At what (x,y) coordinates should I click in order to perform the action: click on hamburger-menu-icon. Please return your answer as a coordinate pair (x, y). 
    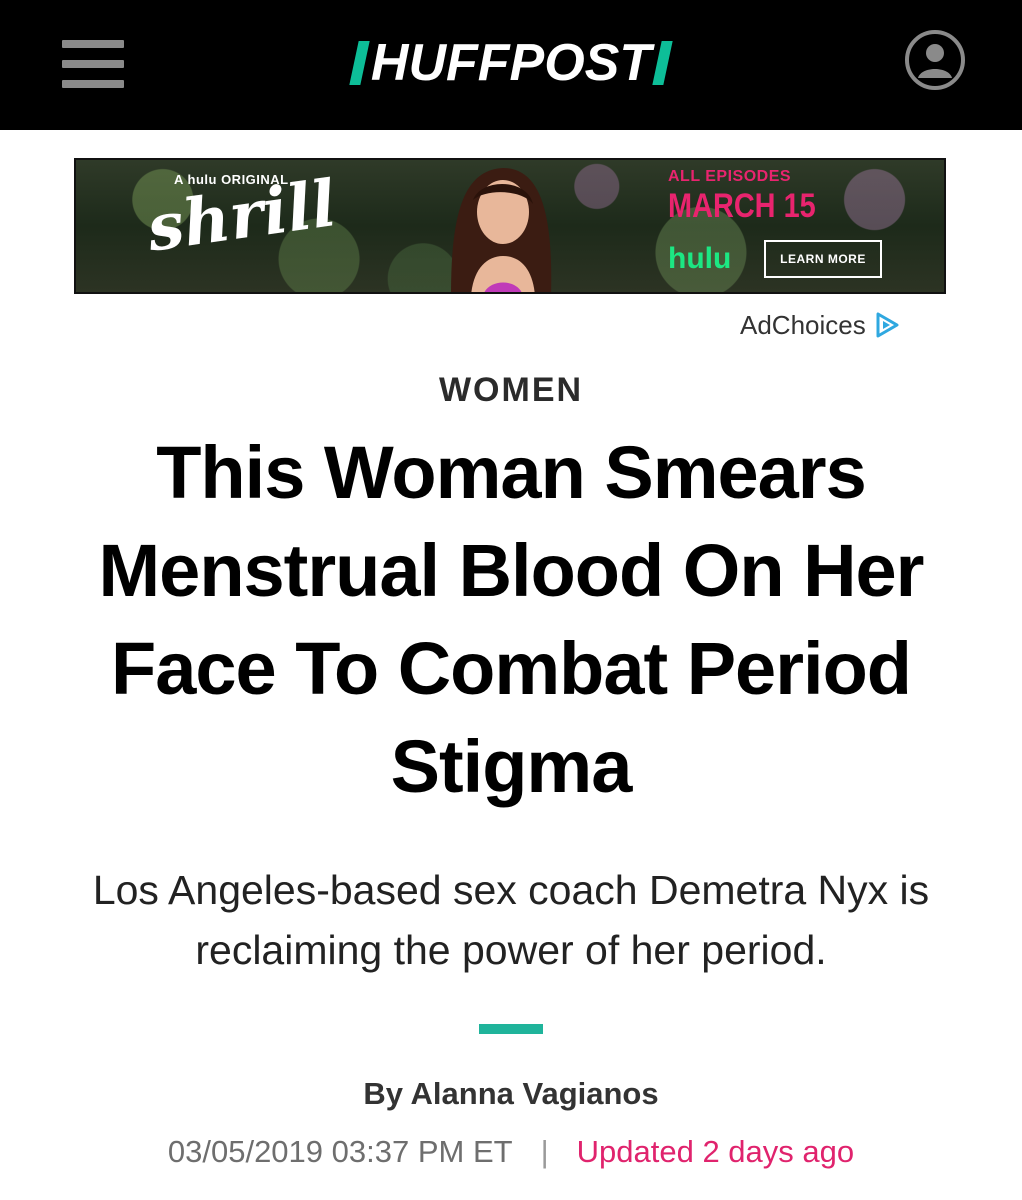
    Looking at the image, I should click on (93, 64).